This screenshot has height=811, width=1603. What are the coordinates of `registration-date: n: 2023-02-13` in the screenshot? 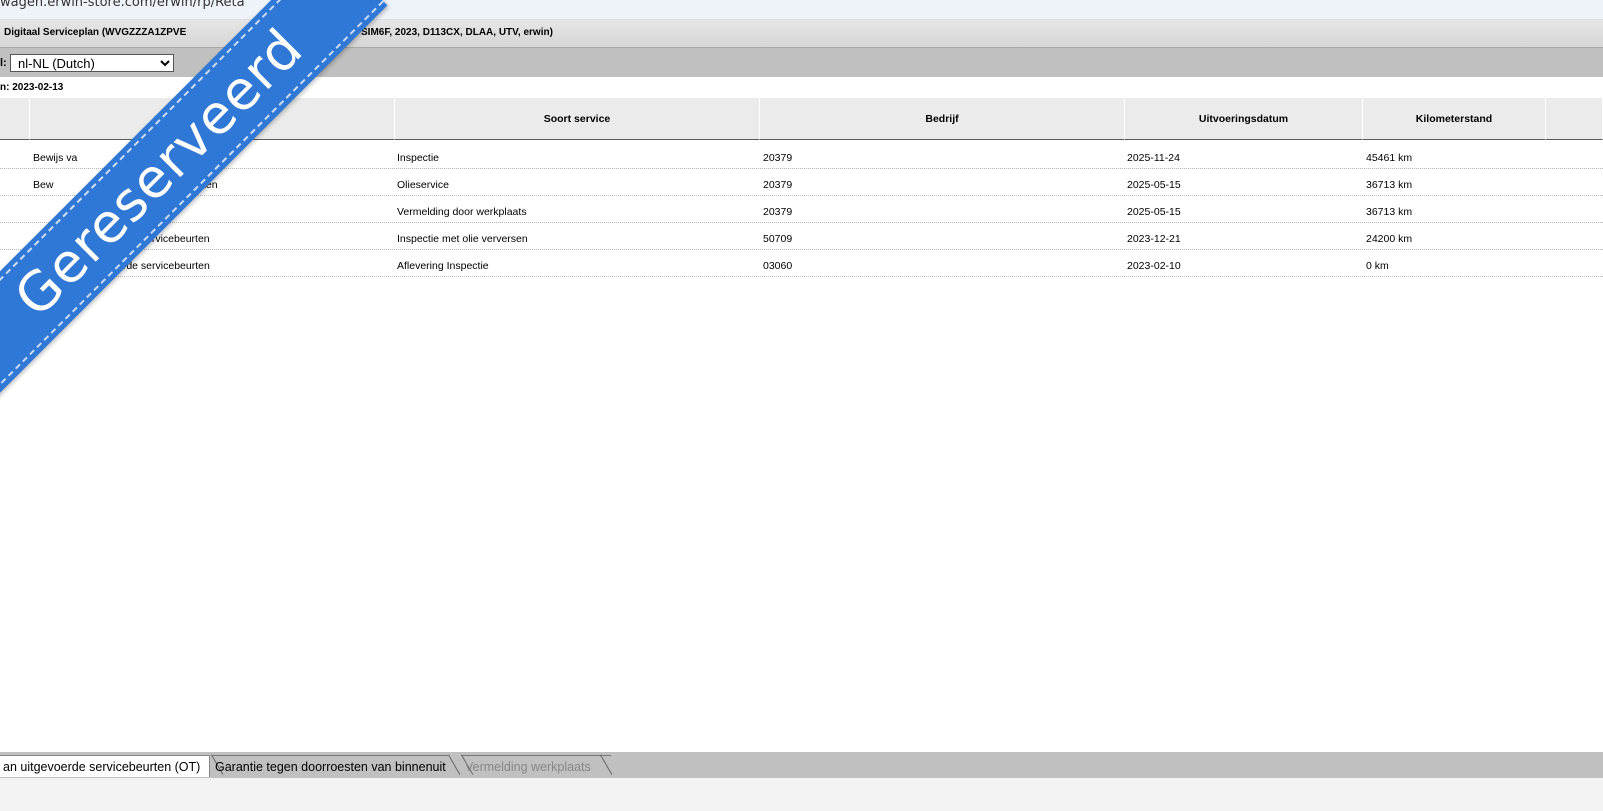 It's located at (32, 87).